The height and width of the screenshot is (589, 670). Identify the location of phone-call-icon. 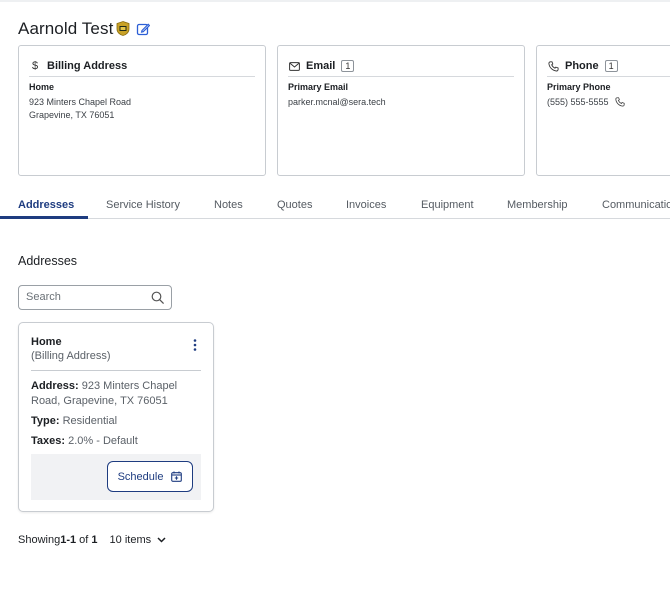
(619, 102).